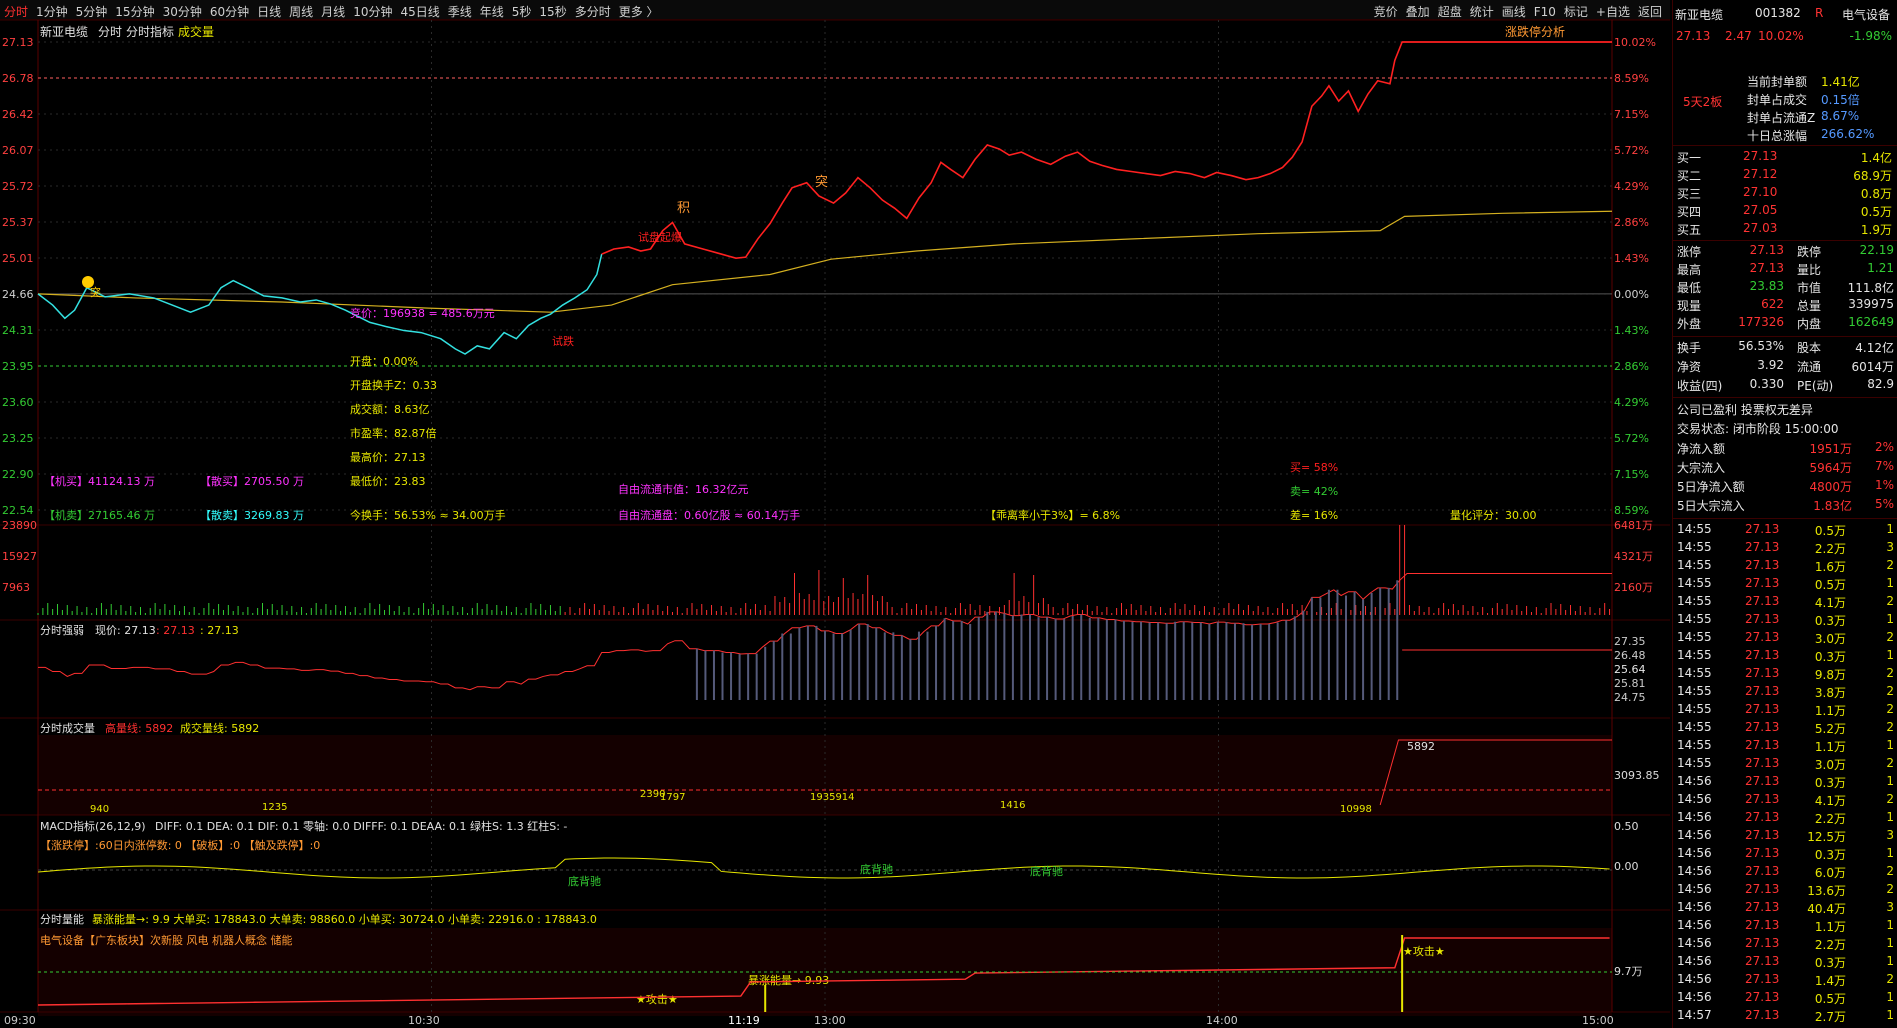 Image resolution: width=1897 pixels, height=1028 pixels. Describe the element at coordinates (92, 10) in the screenshot. I see `period-tab-2: 5分钟` at that location.